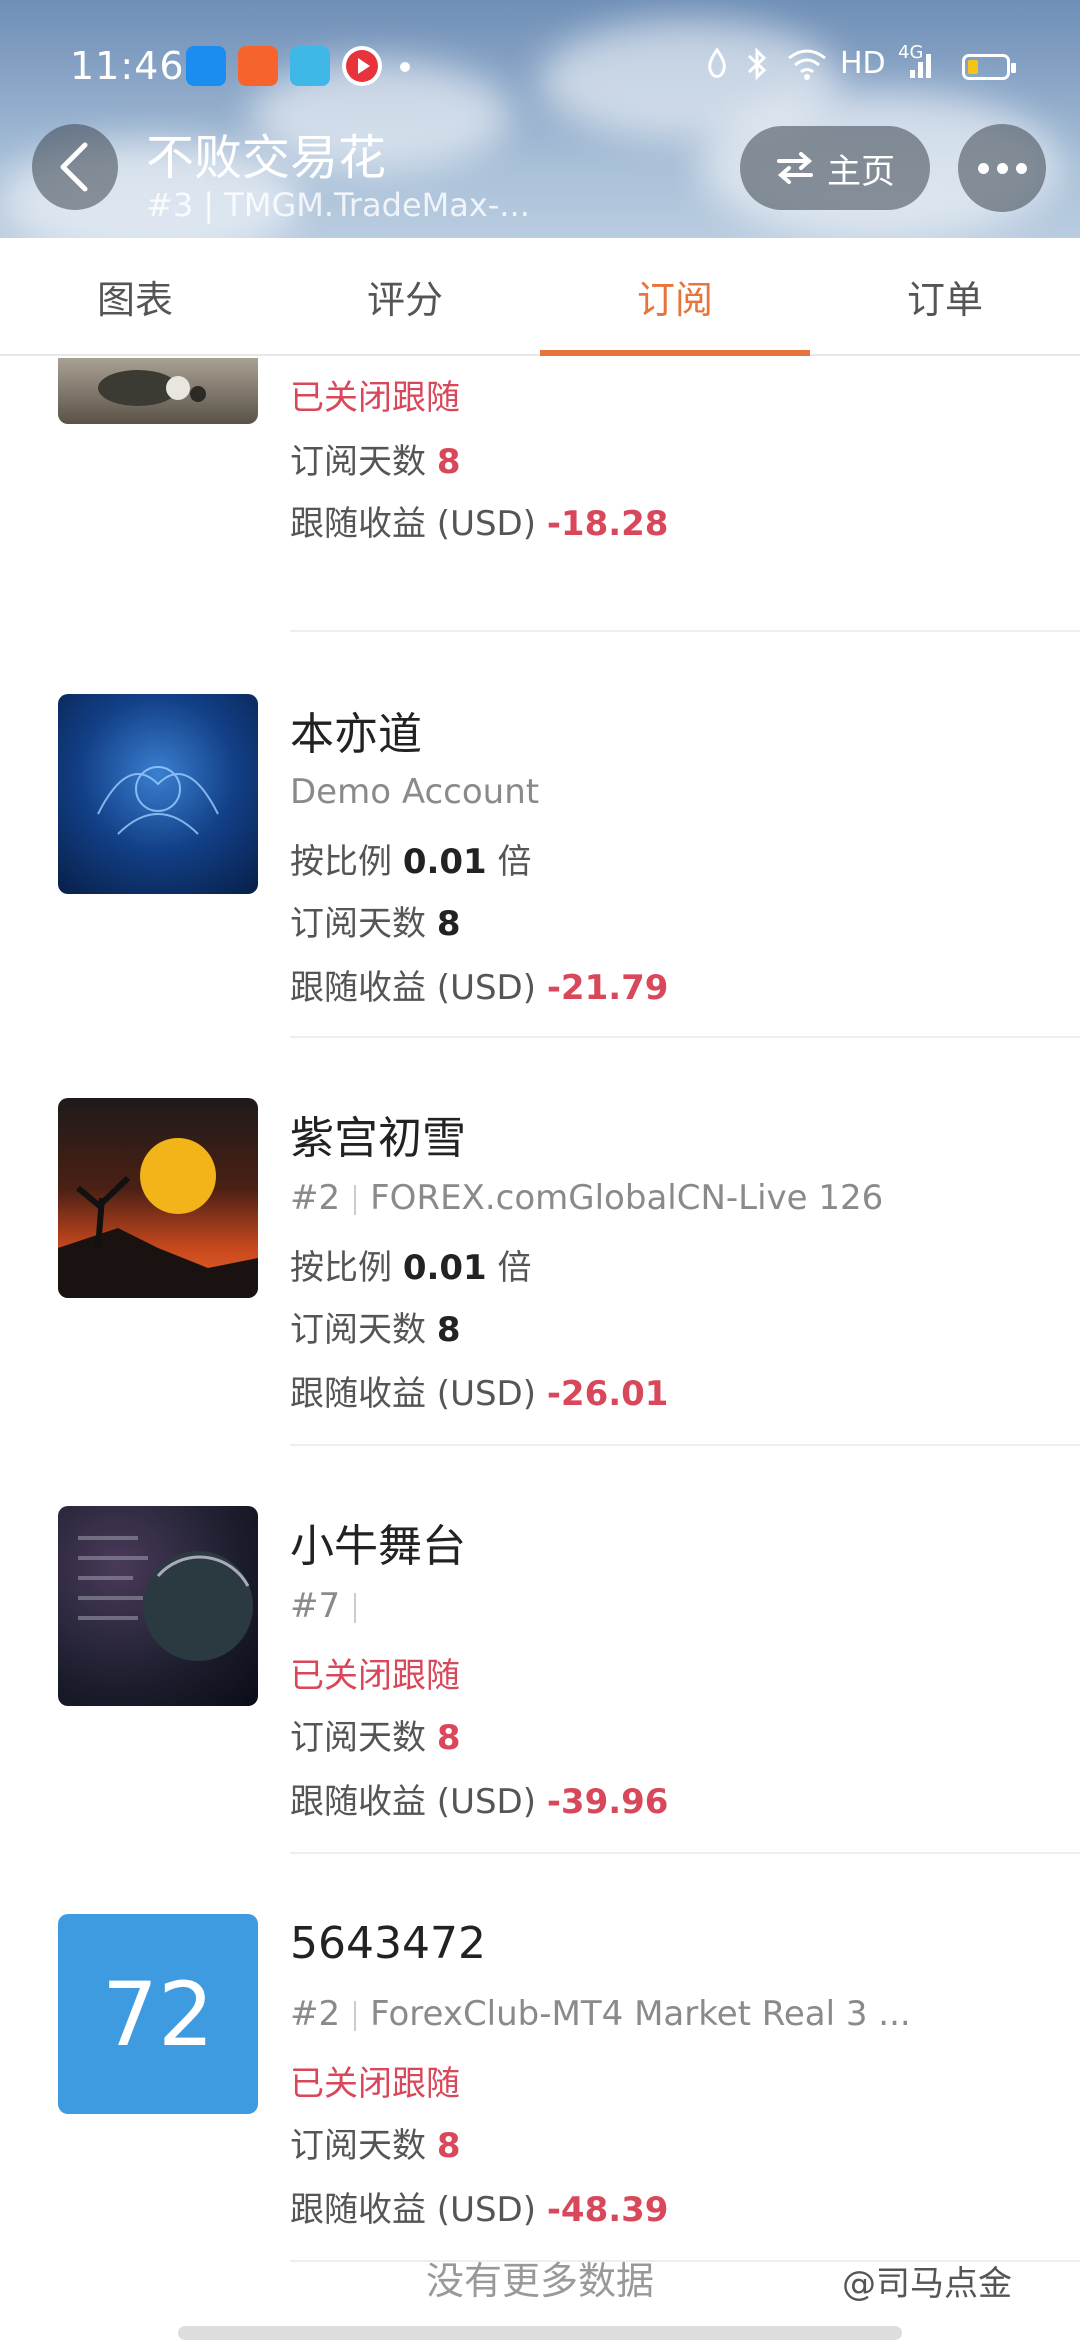 This screenshot has width=1080, height=2340. I want to click on avatar: 72, so click(158, 2014).